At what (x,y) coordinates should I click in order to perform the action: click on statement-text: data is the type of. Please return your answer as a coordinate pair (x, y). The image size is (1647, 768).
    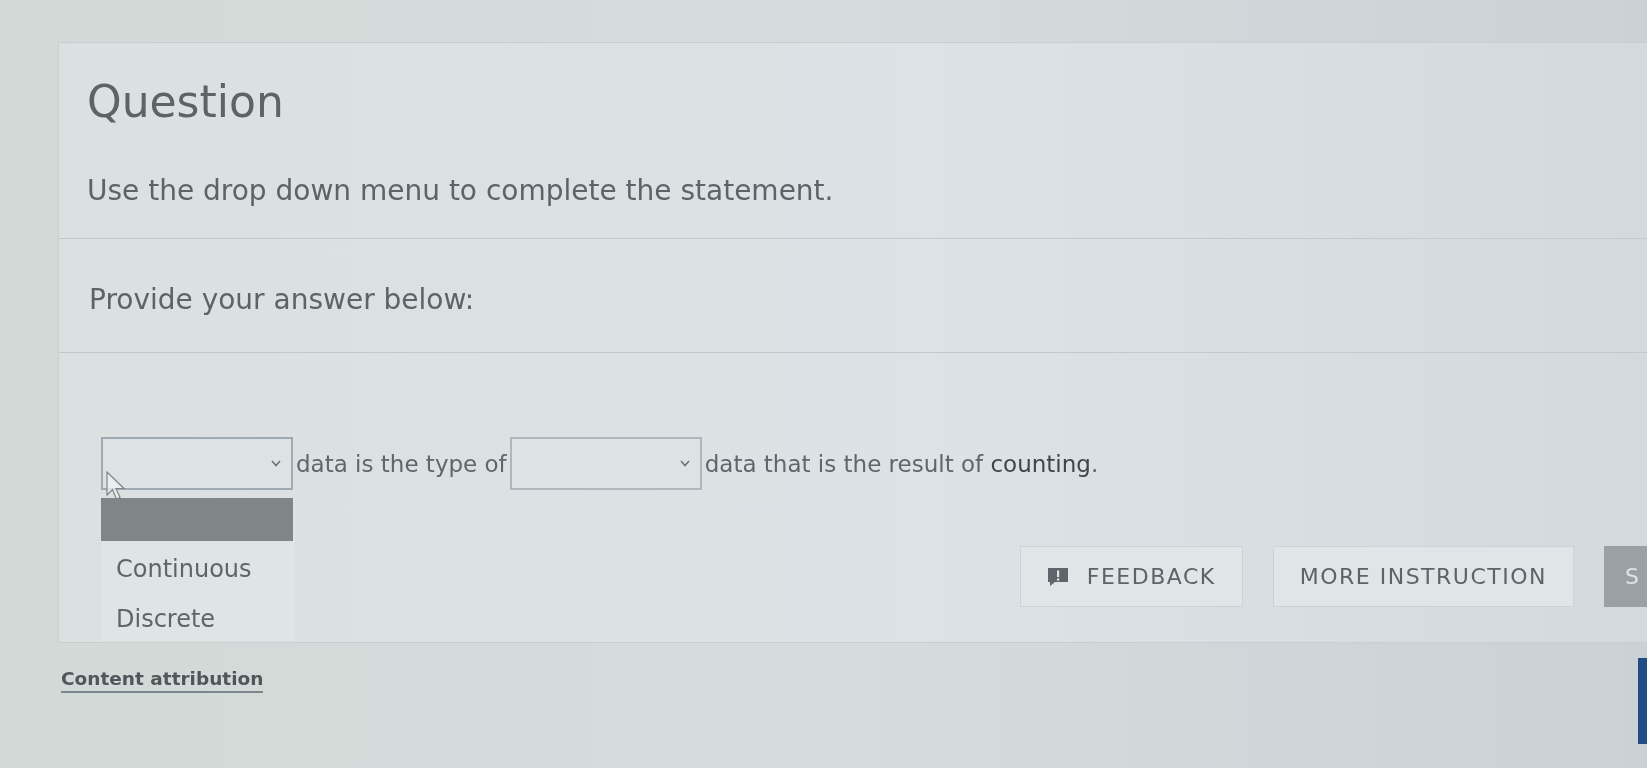
    Looking at the image, I should click on (401, 463).